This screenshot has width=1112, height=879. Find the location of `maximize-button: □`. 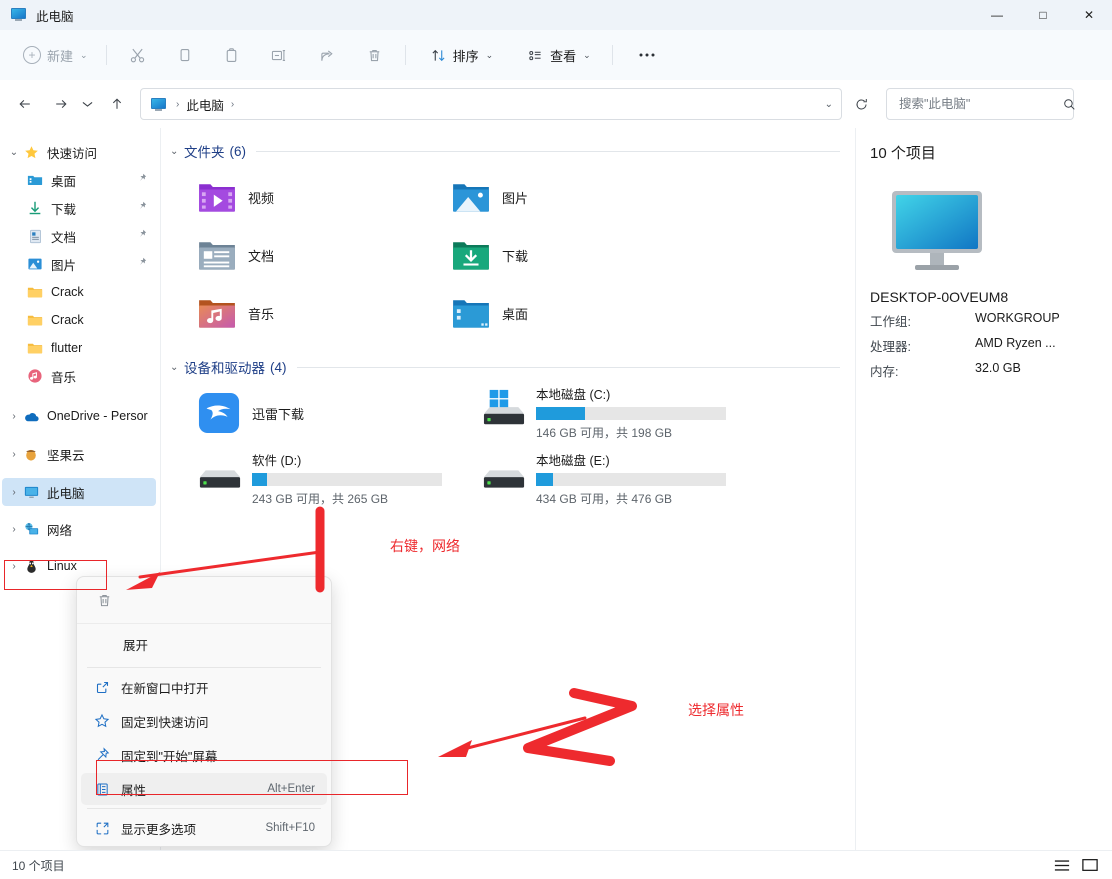

maximize-button: □ is located at coordinates (1043, 15).